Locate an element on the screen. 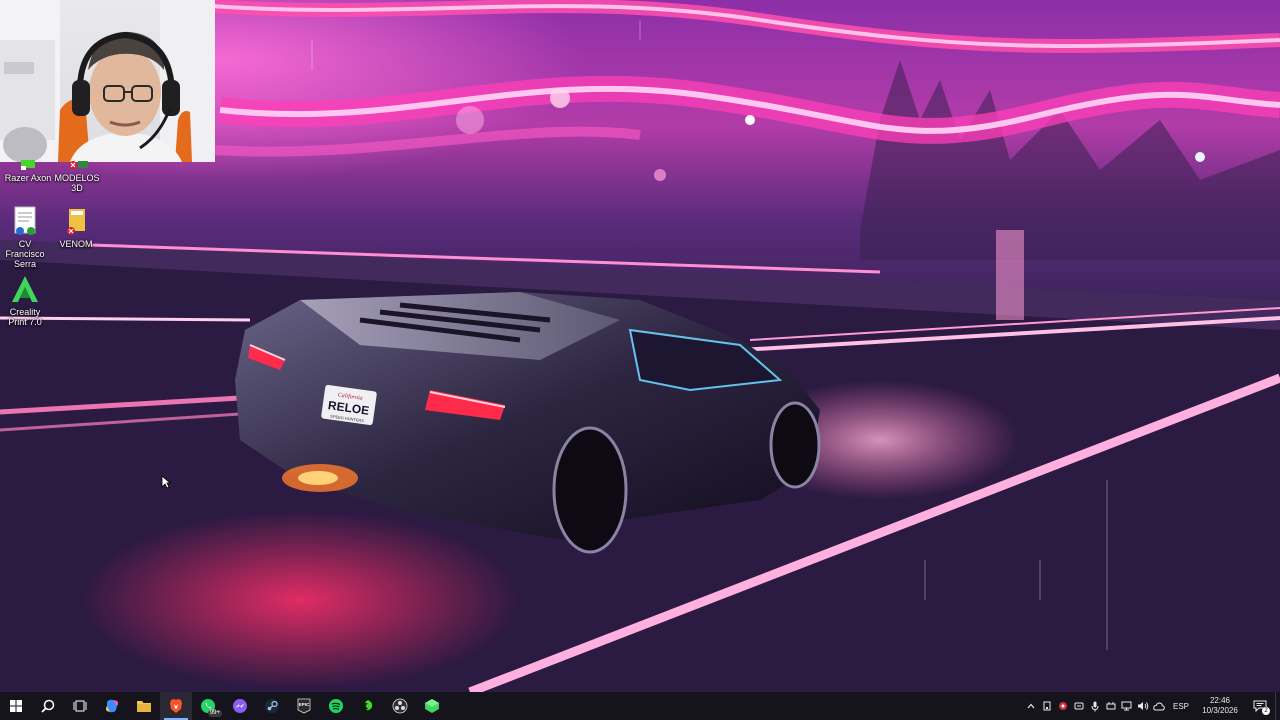  svg-text: EPIC is located at coordinates (304, 704).